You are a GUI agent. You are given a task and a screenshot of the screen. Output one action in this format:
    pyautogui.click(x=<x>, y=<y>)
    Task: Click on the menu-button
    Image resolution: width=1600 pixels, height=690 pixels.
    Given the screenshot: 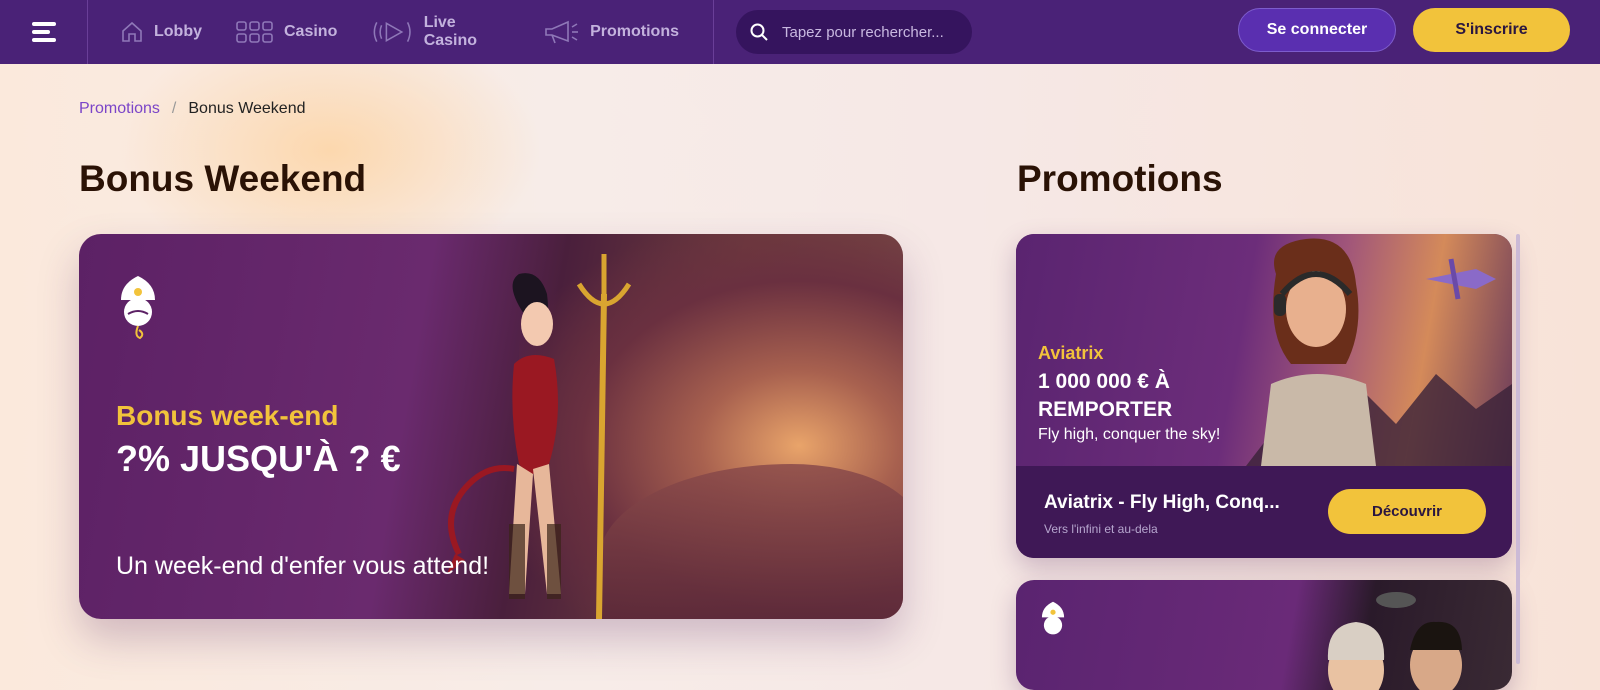 What is the action you would take?
    pyautogui.click(x=44, y=32)
    